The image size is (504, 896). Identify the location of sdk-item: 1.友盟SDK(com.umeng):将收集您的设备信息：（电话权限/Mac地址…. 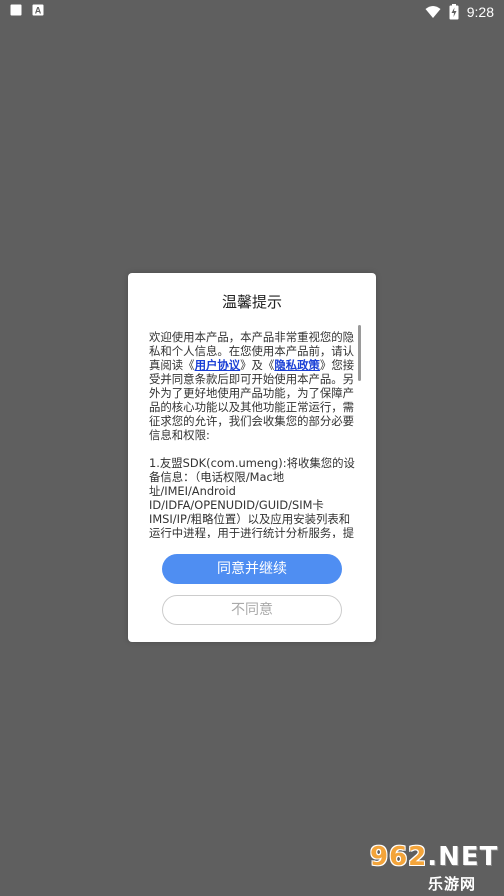
(252, 497).